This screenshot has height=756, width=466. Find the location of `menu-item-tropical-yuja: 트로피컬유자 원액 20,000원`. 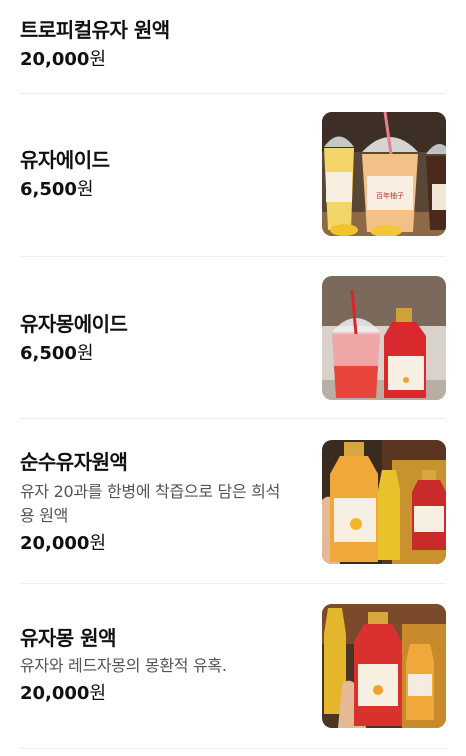

menu-item-tropical-yuja: 트로피컬유자 원액 20,000원 is located at coordinates (233, 46).